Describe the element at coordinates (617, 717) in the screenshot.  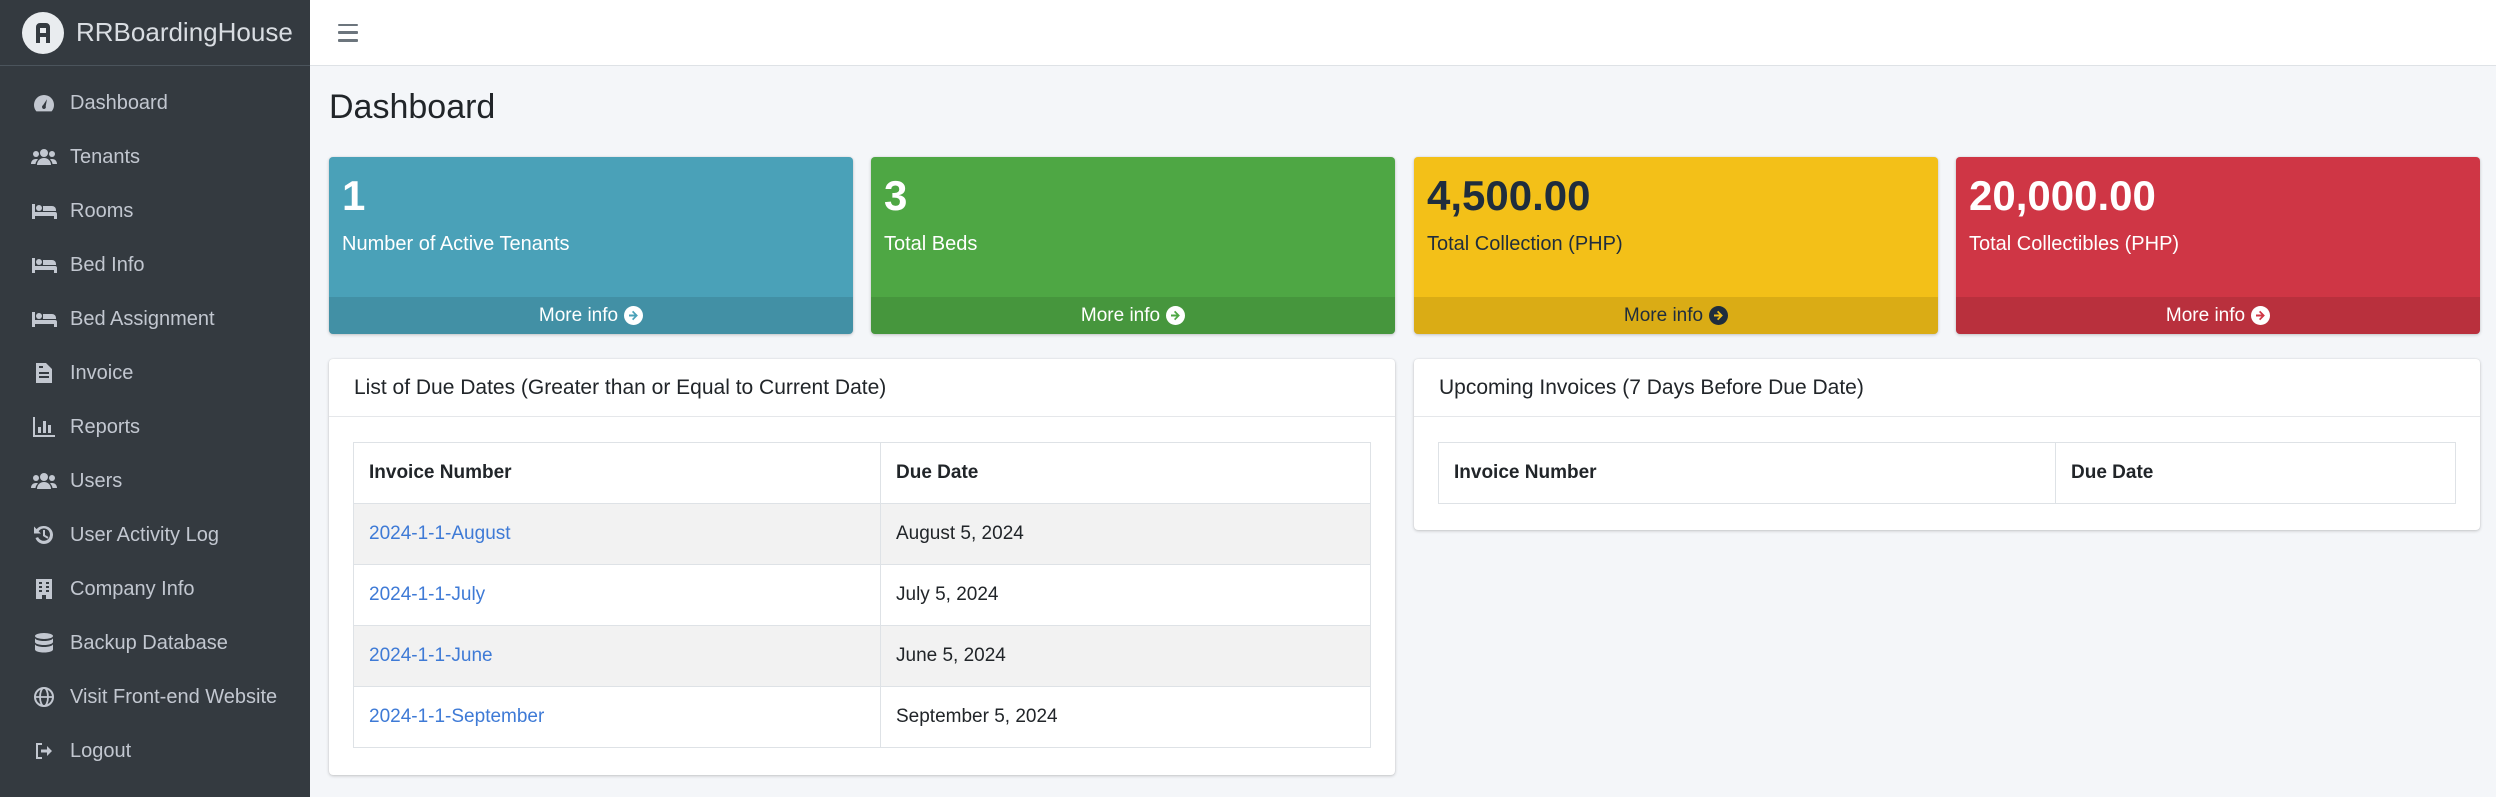
I see `invoice-number-cell: 2024-1-1-September` at that location.